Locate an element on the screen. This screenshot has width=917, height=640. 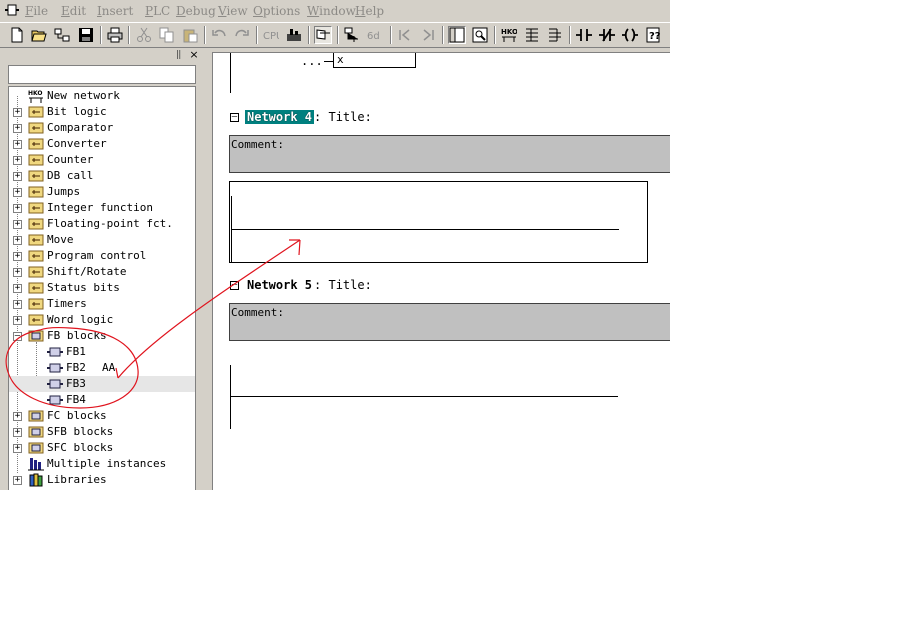
pane-splitter is located at coordinates (206, 269).